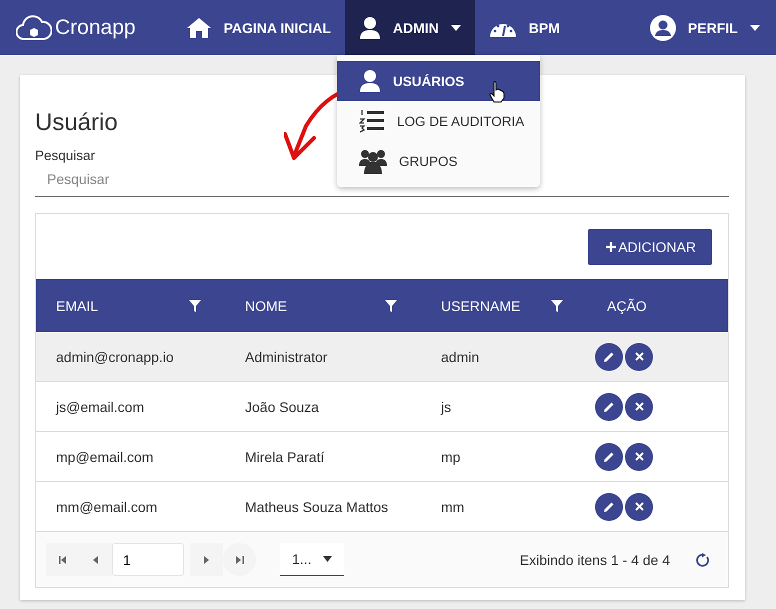 The height and width of the screenshot is (609, 776). Describe the element at coordinates (452, 506) in the screenshot. I see `table-cell: mm` at that location.